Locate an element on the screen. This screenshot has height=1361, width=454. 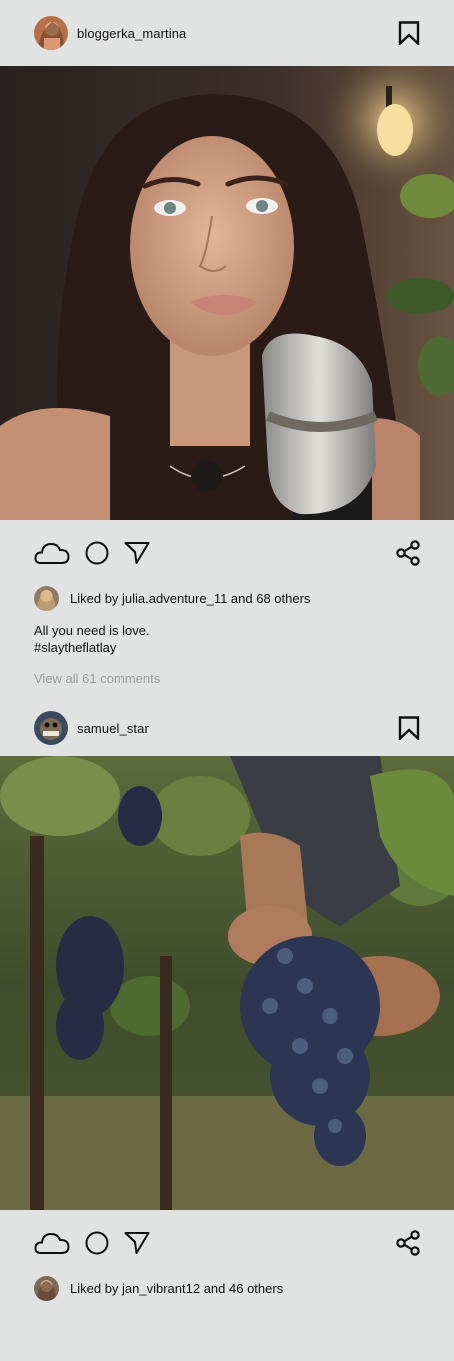
likes-row: Liked by jan_vibrant12 and 46 others is located at coordinates (227, 1288).